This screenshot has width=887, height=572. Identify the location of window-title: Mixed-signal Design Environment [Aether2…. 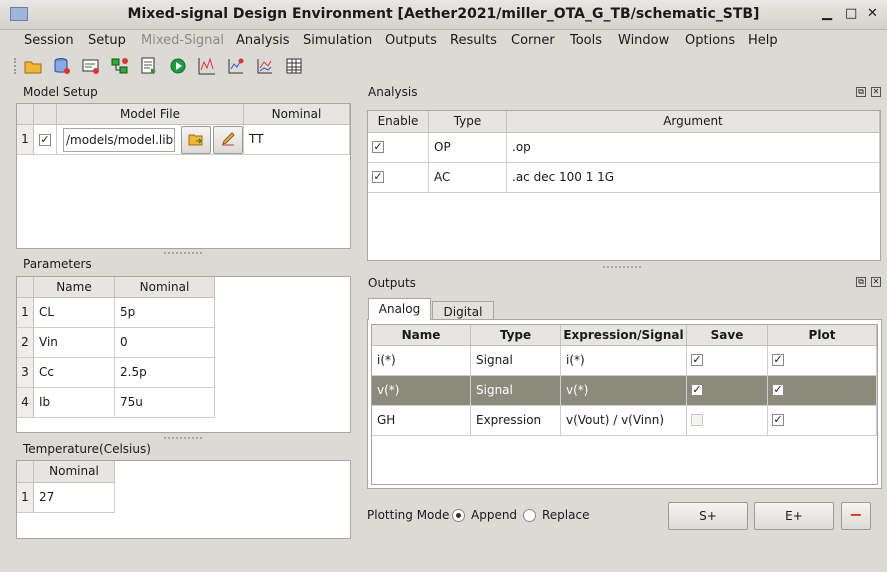
(443, 14).